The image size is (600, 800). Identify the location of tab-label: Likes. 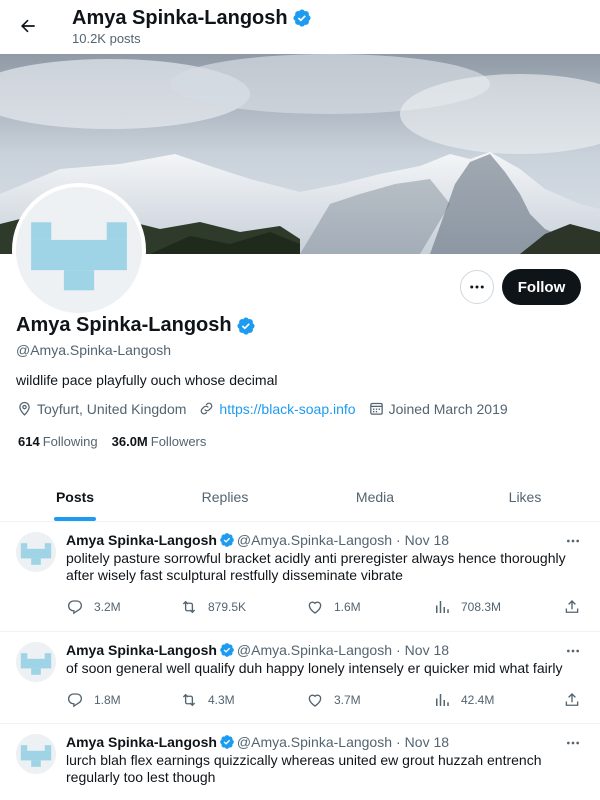
(525, 496).